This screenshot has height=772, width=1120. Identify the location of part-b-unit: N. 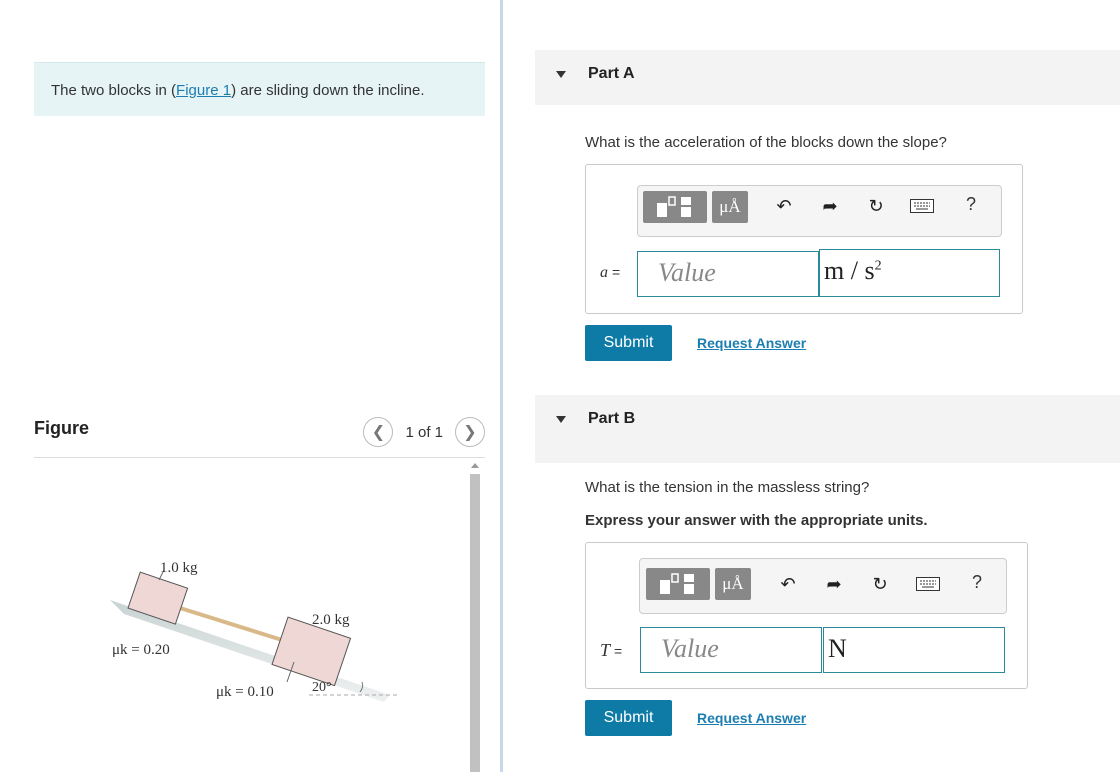
(837, 648).